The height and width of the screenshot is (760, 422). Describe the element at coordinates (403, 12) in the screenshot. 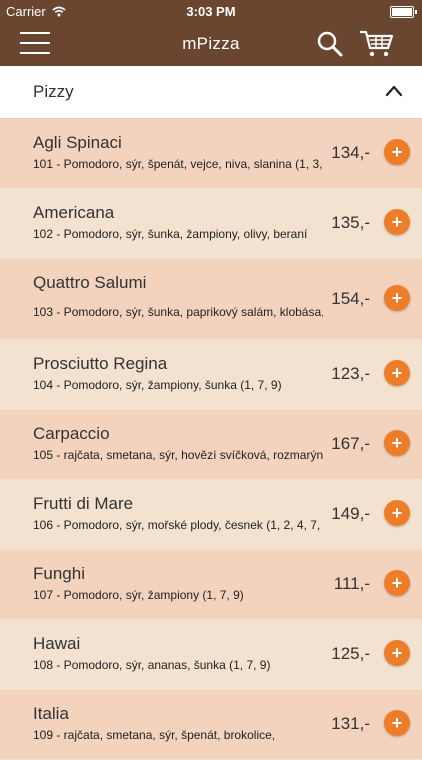

I see `battery-icon` at that location.